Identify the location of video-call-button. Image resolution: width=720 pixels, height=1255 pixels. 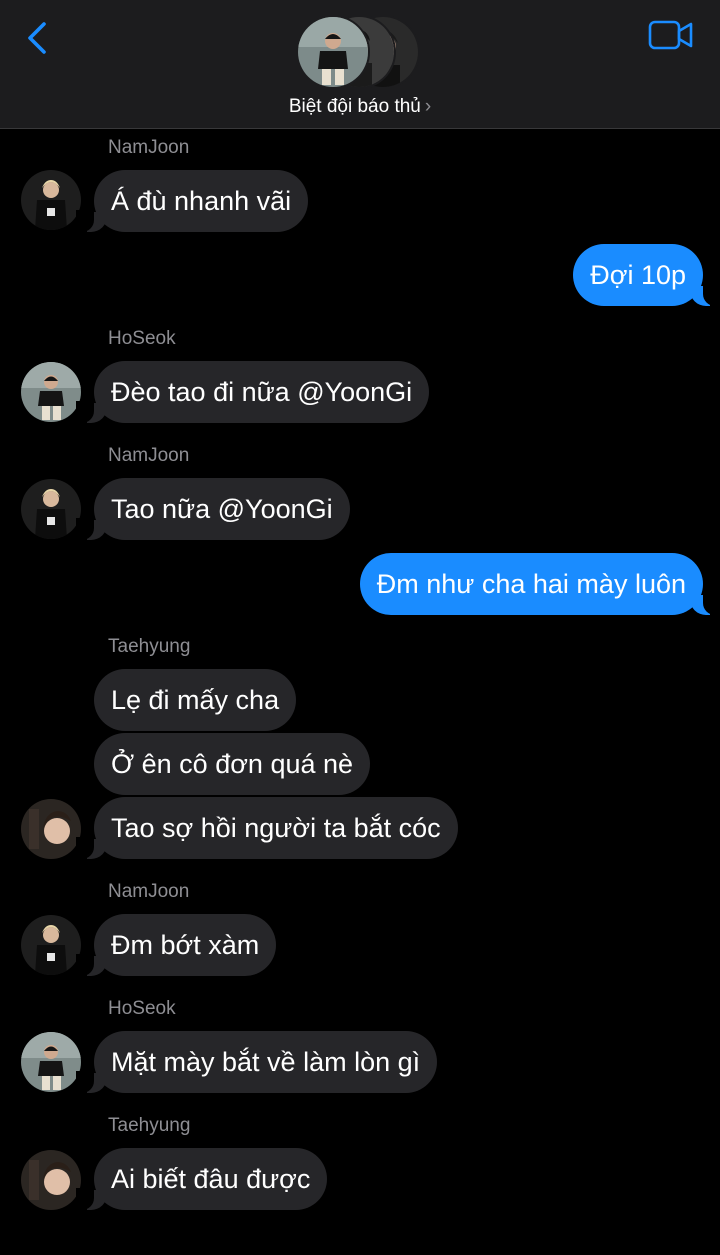
(671, 35).